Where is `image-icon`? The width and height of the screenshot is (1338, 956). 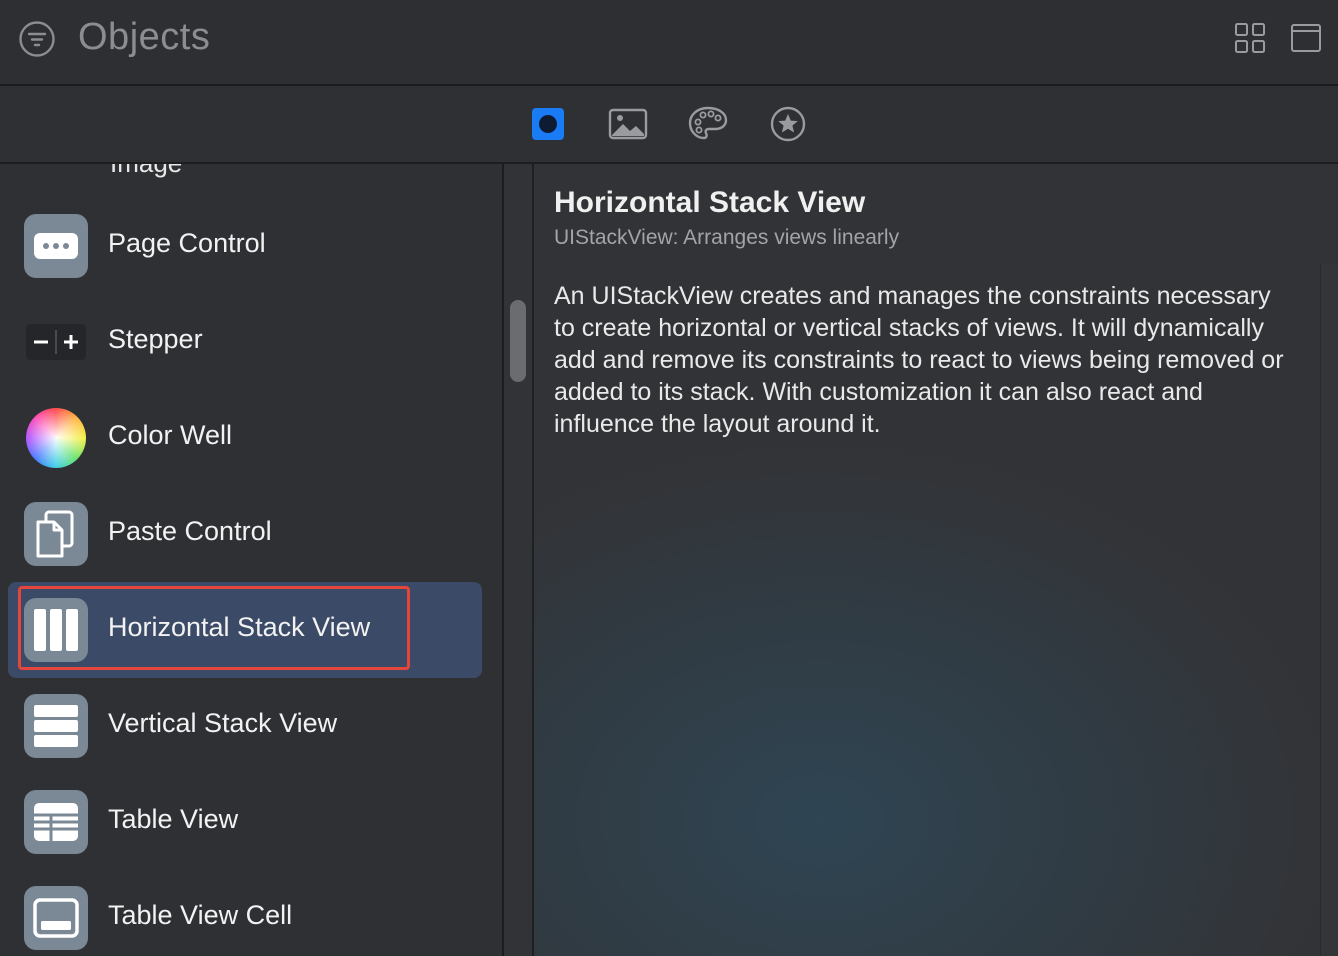 image-icon is located at coordinates (628, 124).